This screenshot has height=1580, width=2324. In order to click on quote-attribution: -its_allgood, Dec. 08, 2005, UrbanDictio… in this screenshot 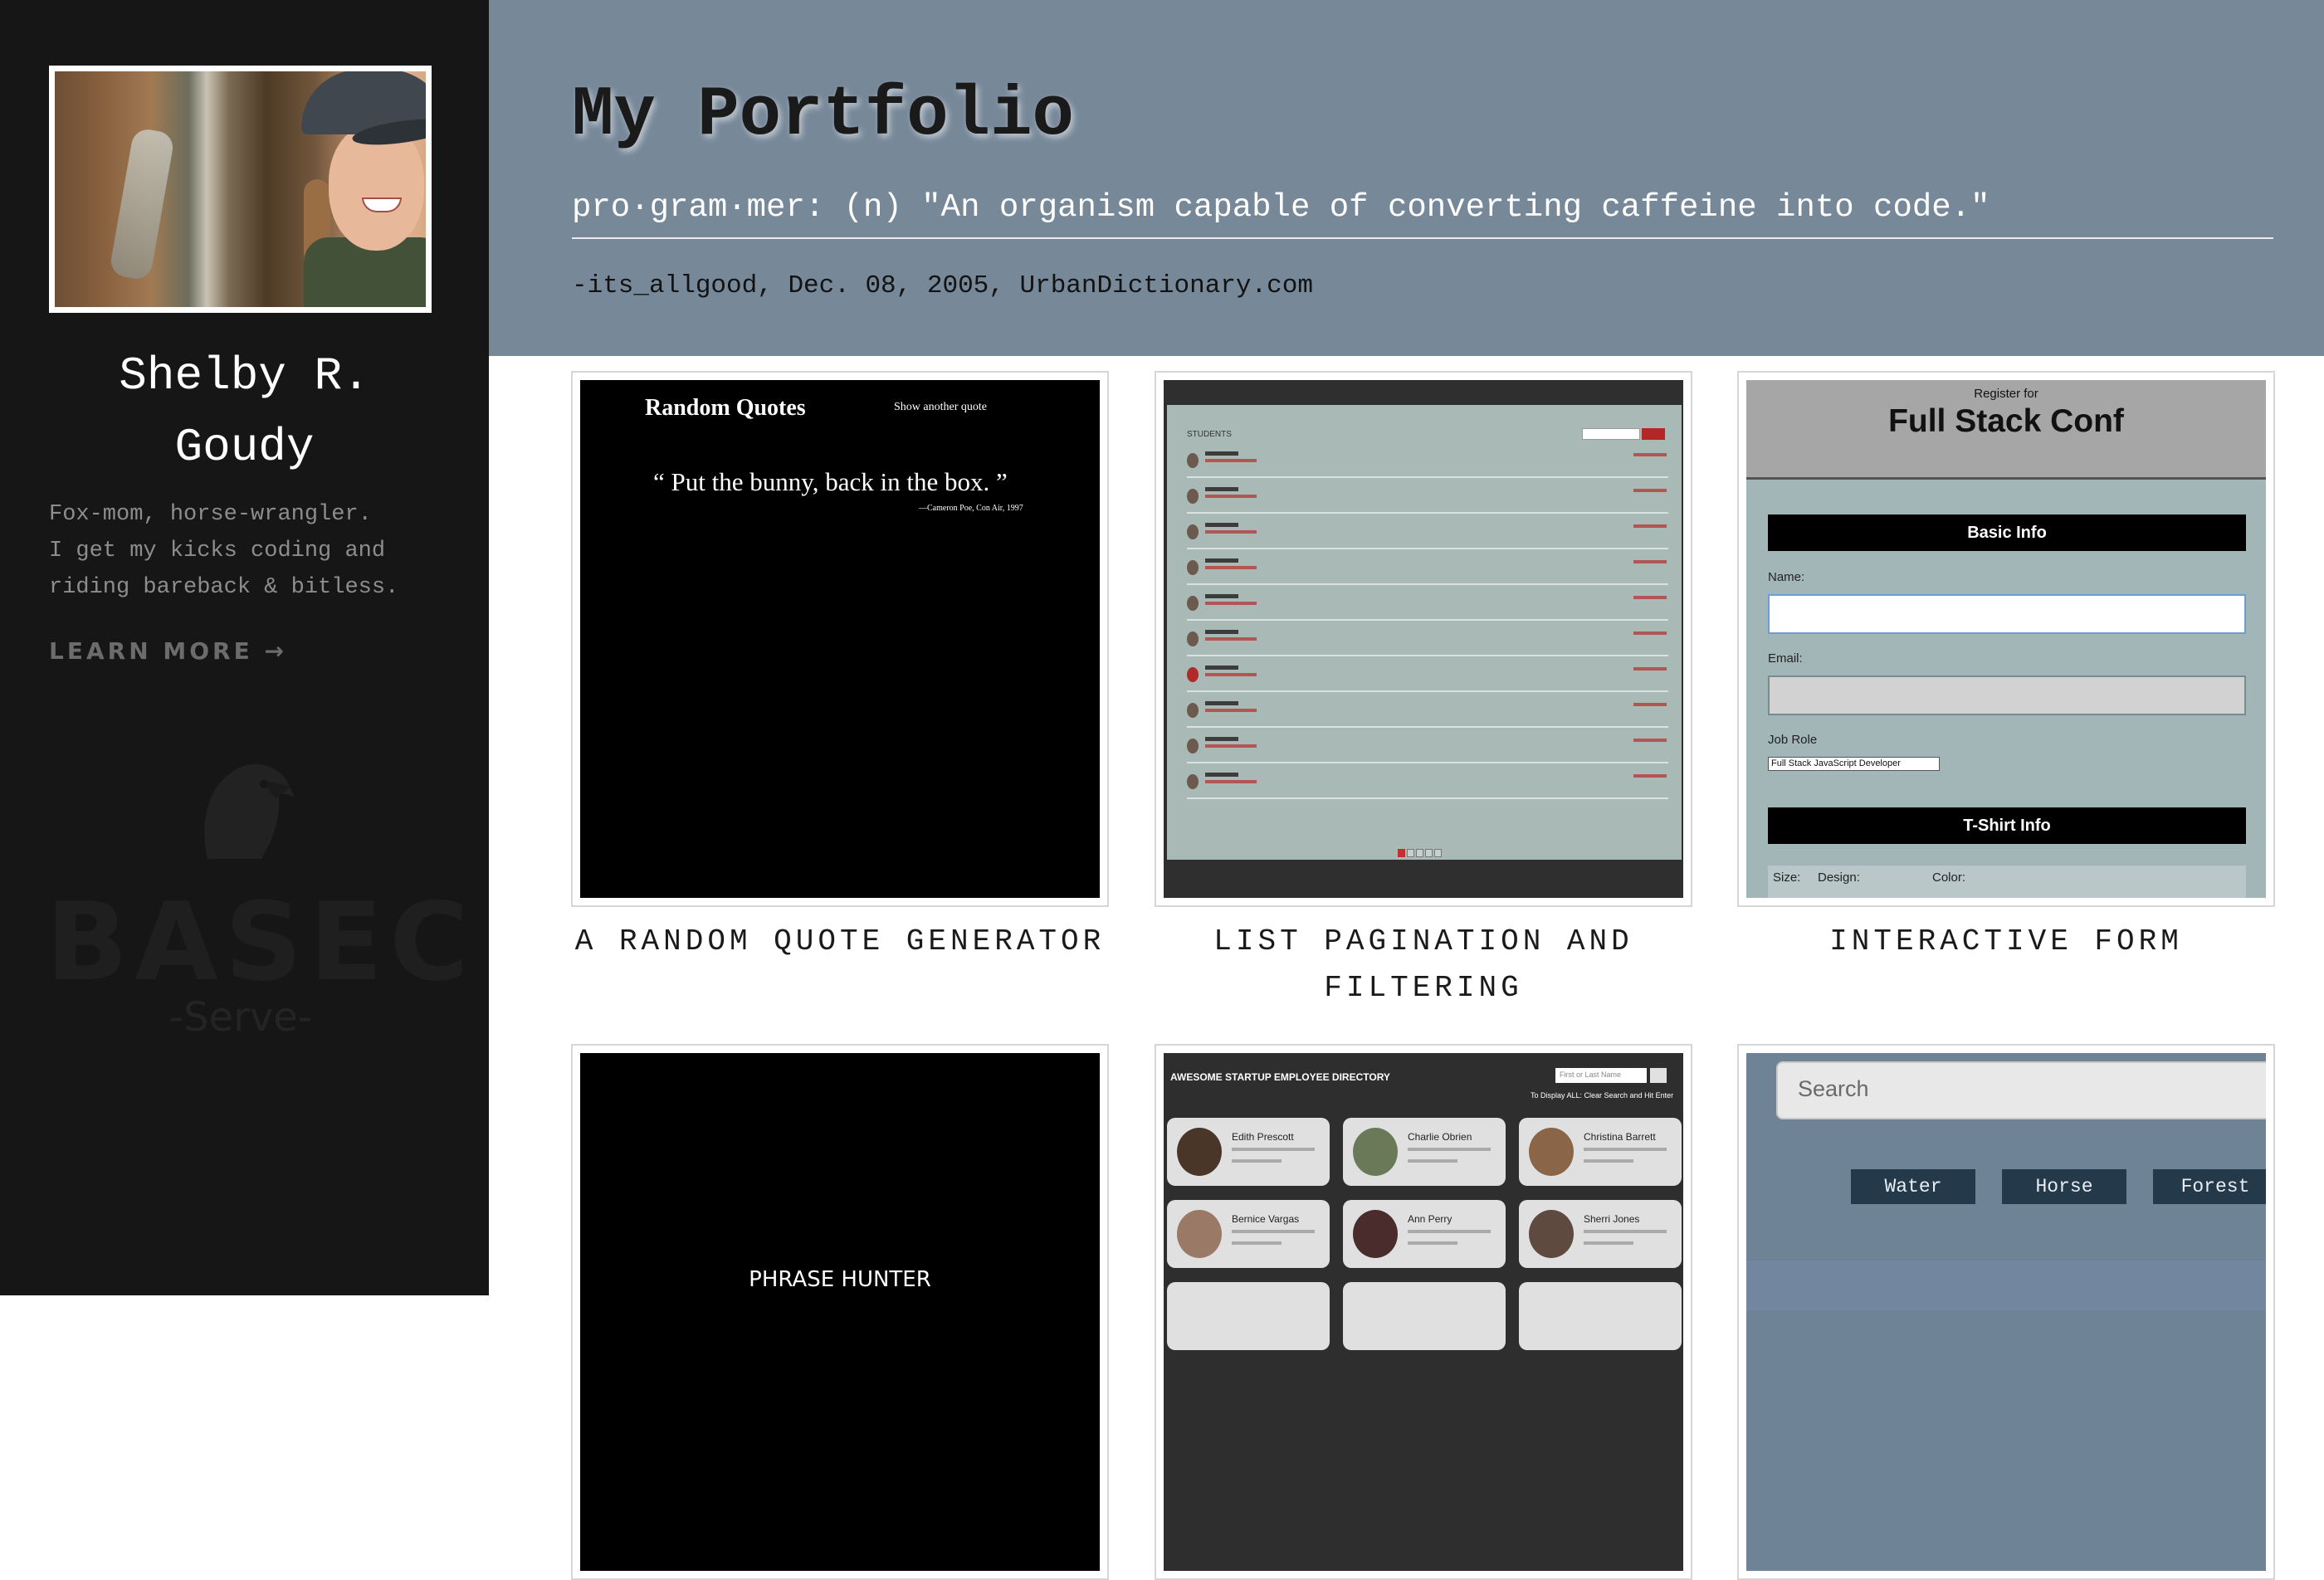, I will do `click(942, 285)`.